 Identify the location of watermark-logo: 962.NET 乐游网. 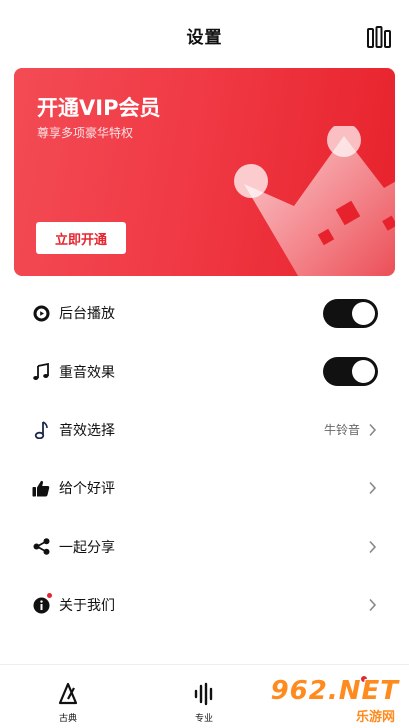
(336, 700).